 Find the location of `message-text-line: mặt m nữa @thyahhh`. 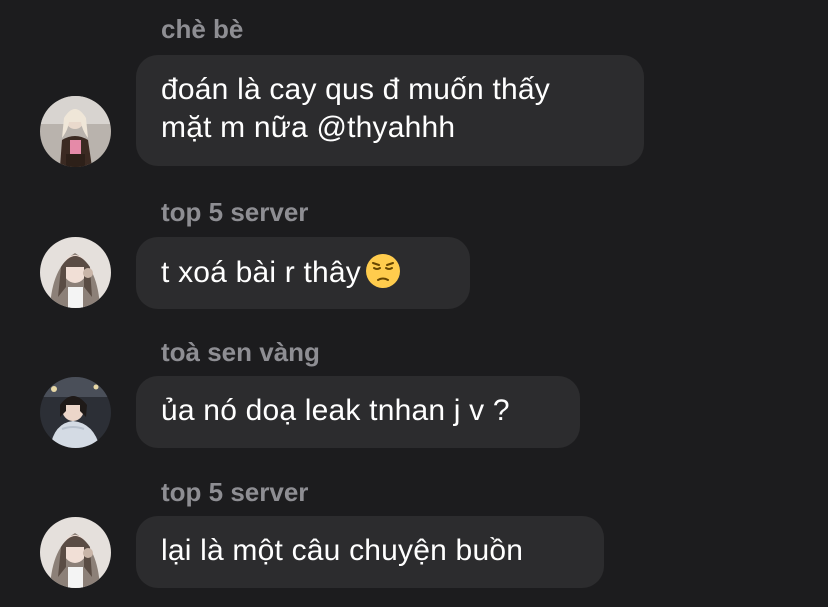

message-text-line: mặt m nữa @thyahhh is located at coordinates (308, 127).